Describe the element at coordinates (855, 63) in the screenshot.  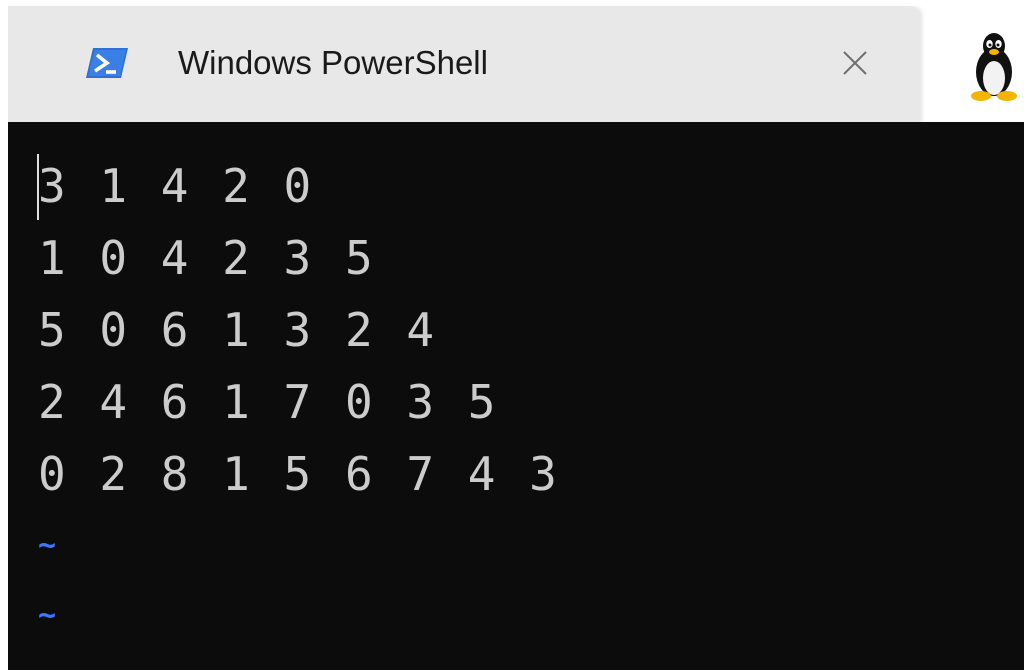
I see `close-icon` at that location.